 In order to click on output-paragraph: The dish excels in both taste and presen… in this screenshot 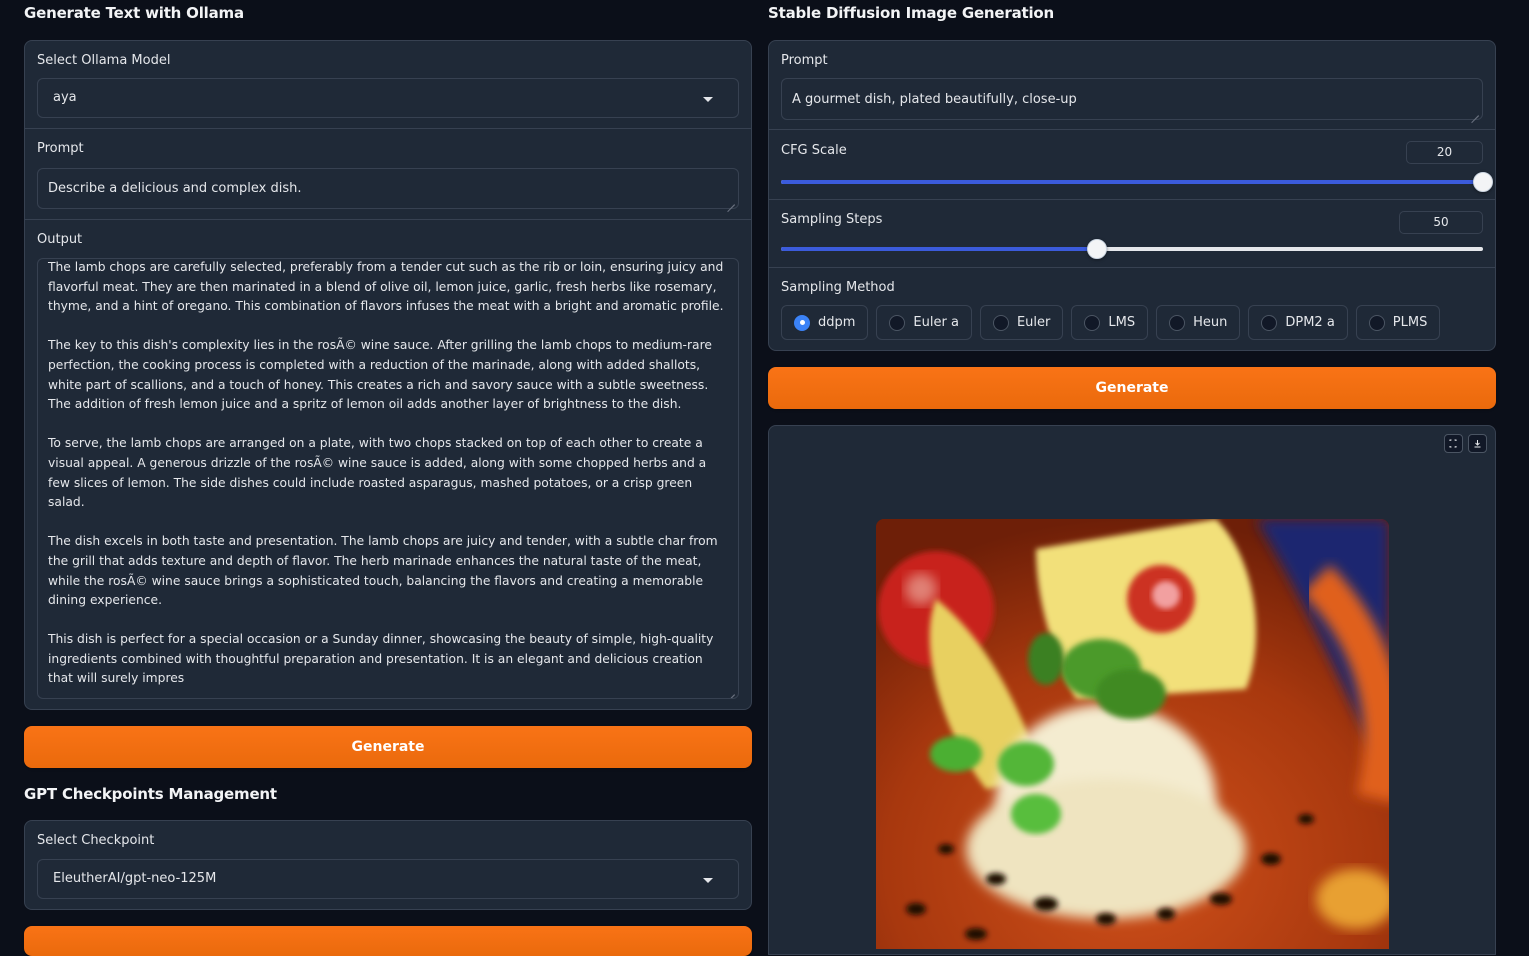, I will do `click(383, 571)`.